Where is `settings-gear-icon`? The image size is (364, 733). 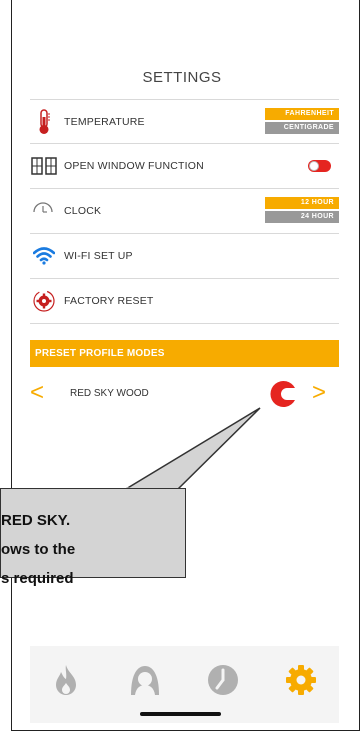
settings-gear-icon is located at coordinates (300, 680).